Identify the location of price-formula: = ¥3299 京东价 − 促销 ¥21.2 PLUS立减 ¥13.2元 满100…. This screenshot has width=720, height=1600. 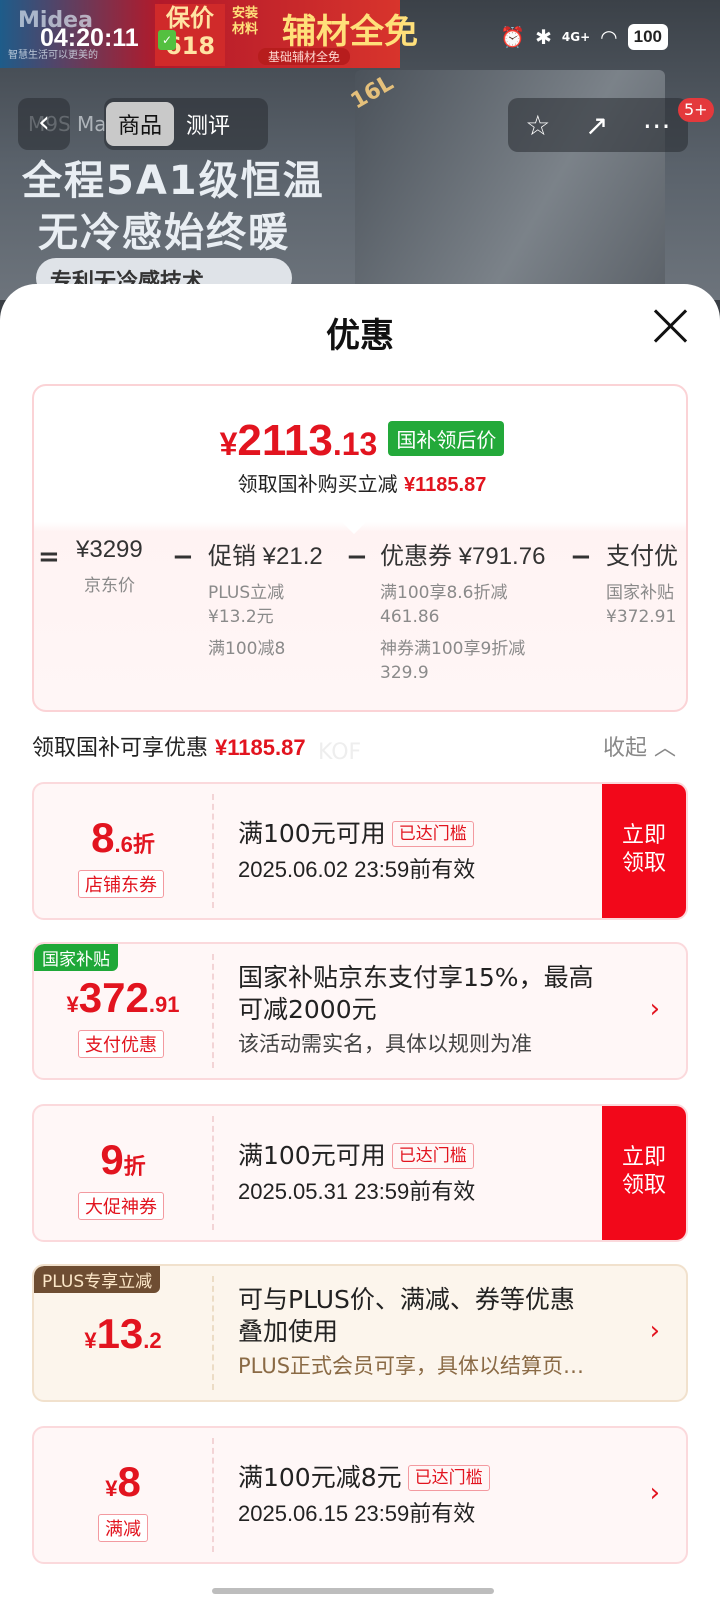
(360, 621).